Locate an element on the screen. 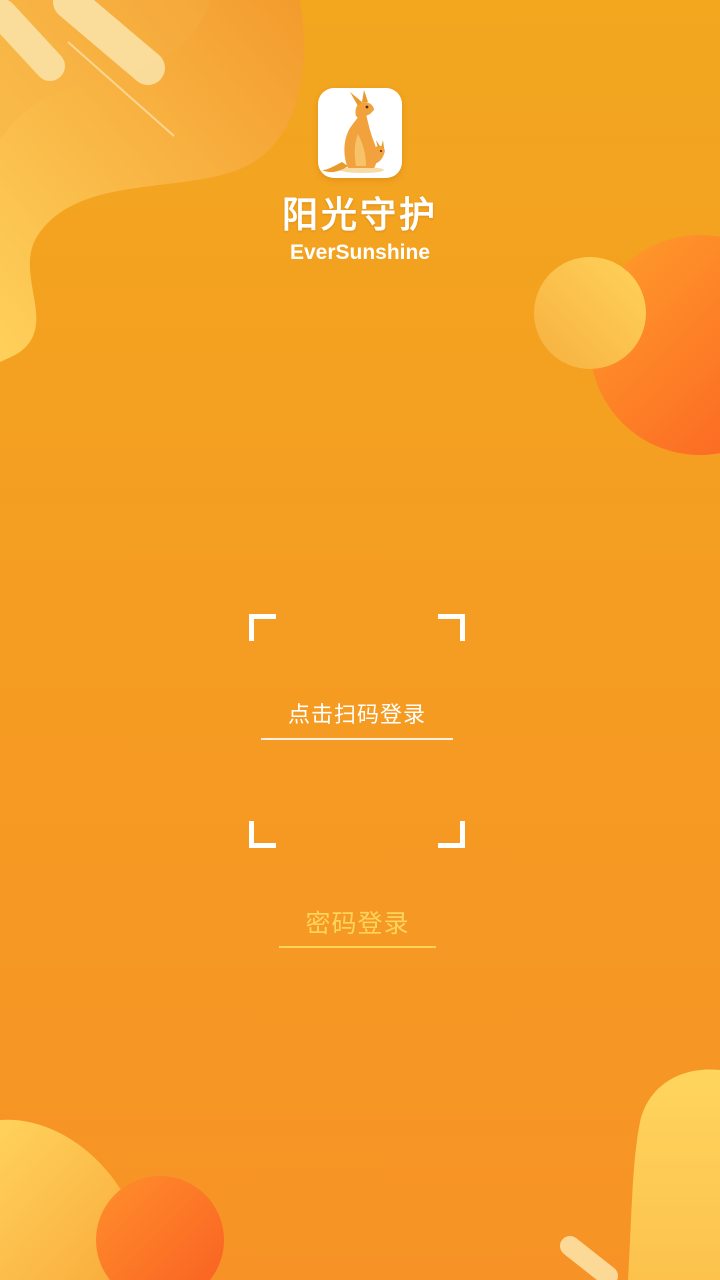 Image resolution: width=720 pixels, height=1280 pixels. password-login-button: 密码登录 is located at coordinates (357, 923).